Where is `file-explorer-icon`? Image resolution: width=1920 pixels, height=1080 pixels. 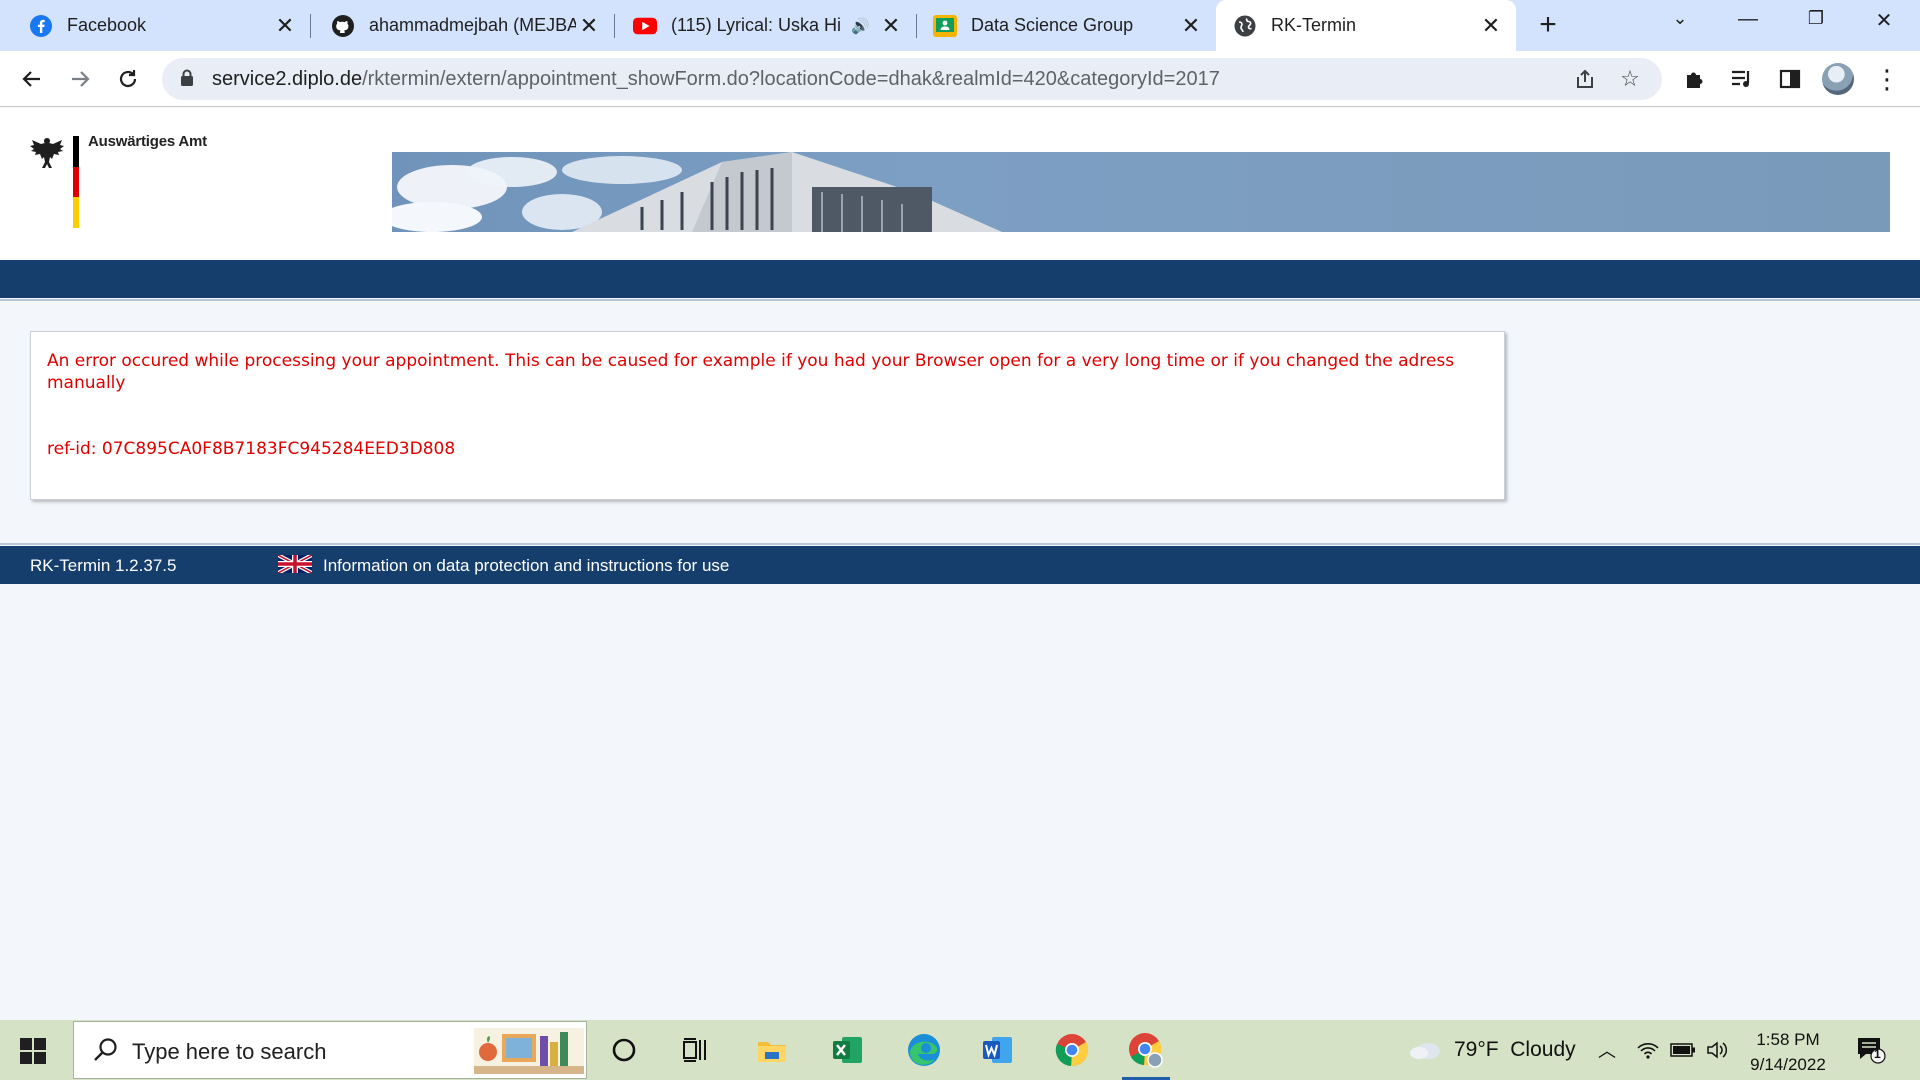
file-explorer-icon is located at coordinates (772, 1050).